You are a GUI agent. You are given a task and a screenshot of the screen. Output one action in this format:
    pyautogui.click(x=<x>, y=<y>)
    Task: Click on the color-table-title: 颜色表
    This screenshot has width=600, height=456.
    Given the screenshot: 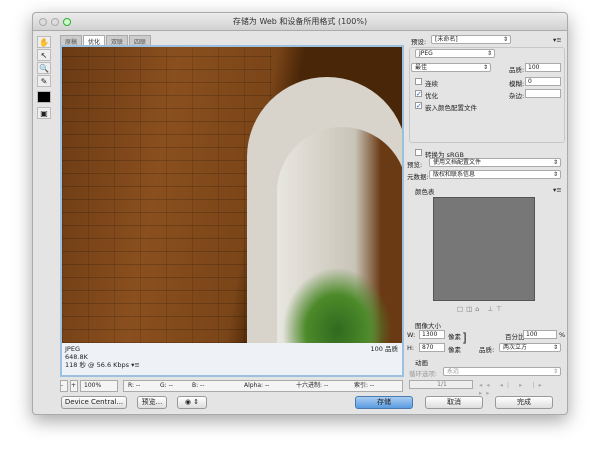 What is the action you would take?
    pyautogui.click(x=425, y=192)
    